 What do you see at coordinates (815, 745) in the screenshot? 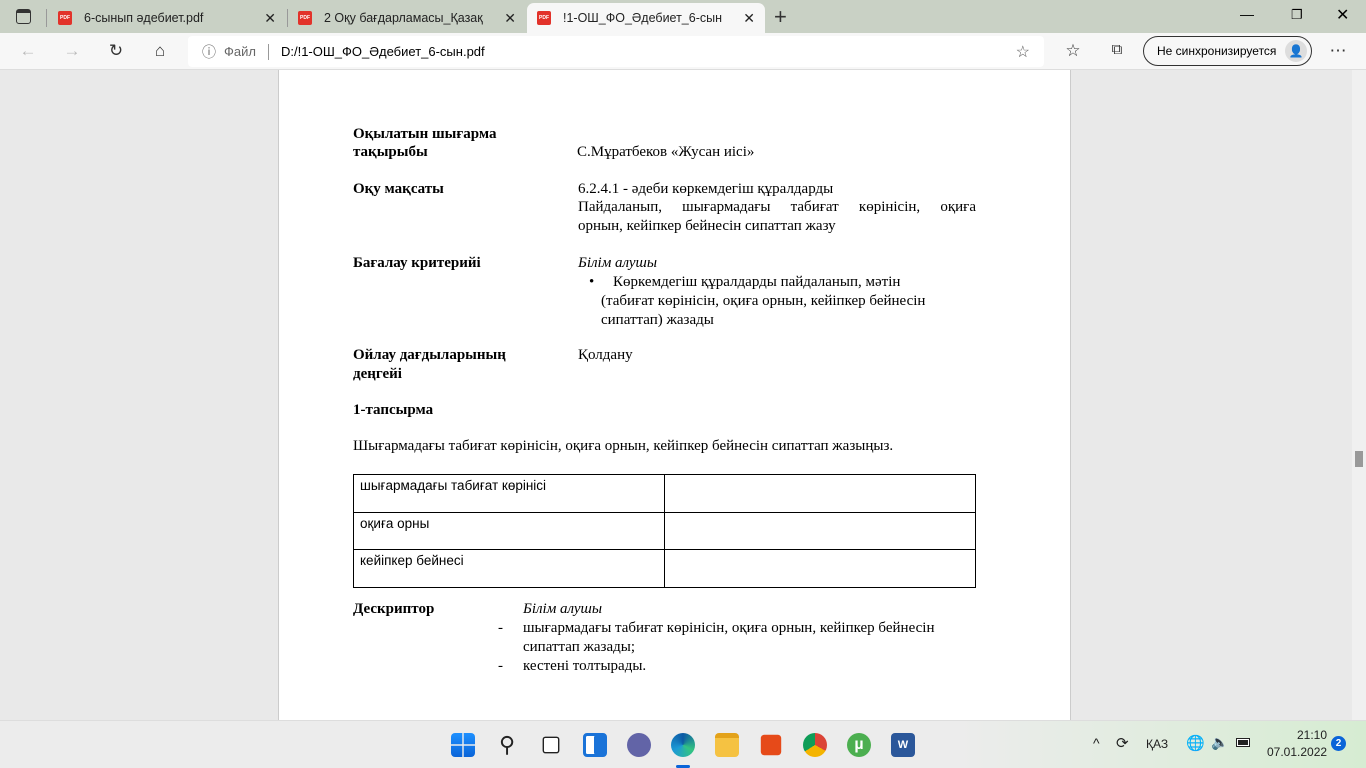
I see `chrome-icon` at bounding box center [815, 745].